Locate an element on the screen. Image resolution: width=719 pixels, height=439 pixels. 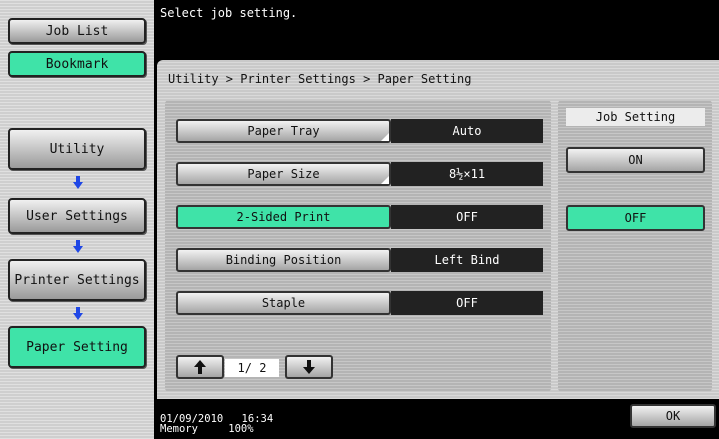
memory-value: 100% is located at coordinates (241, 429).